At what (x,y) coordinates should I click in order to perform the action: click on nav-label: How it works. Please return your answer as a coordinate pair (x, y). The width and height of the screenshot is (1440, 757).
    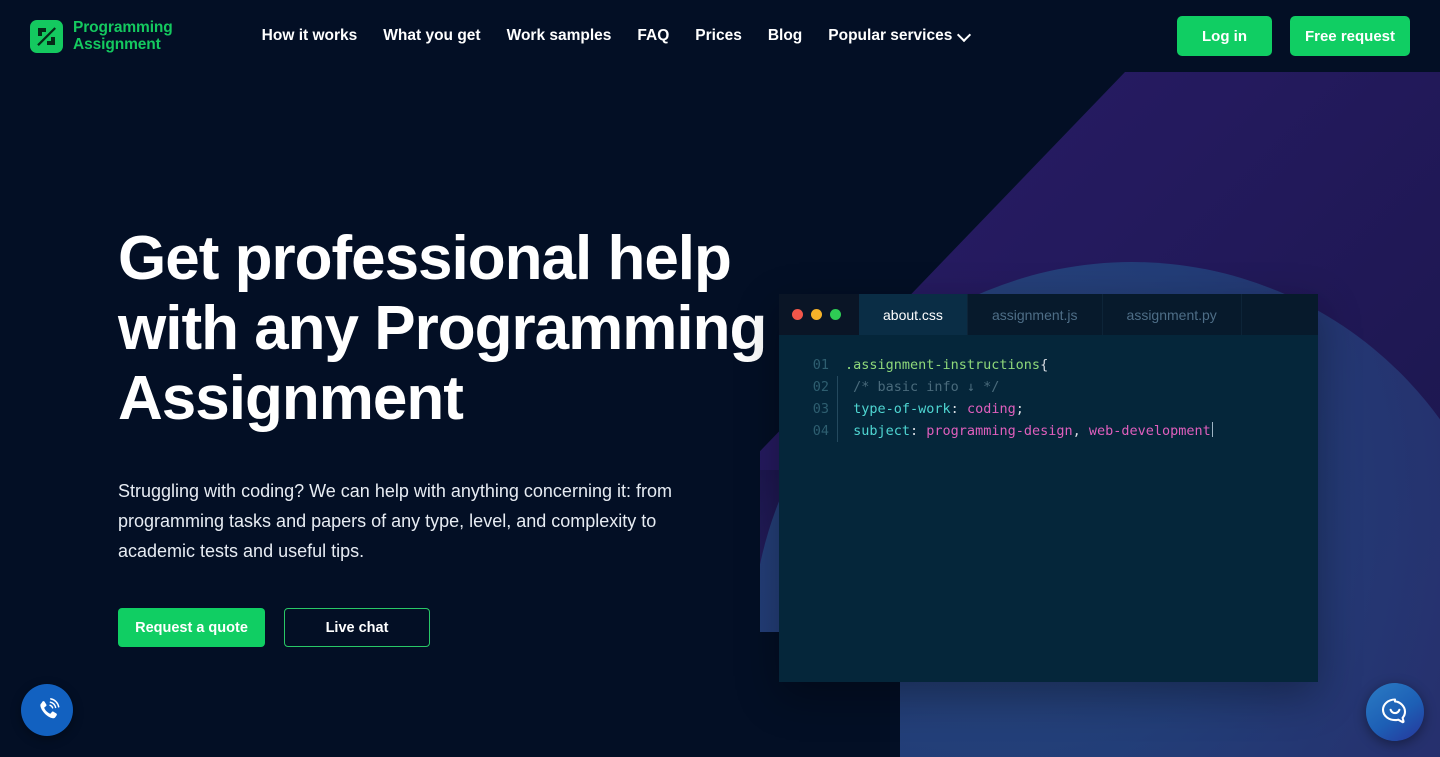
    Looking at the image, I should click on (309, 35).